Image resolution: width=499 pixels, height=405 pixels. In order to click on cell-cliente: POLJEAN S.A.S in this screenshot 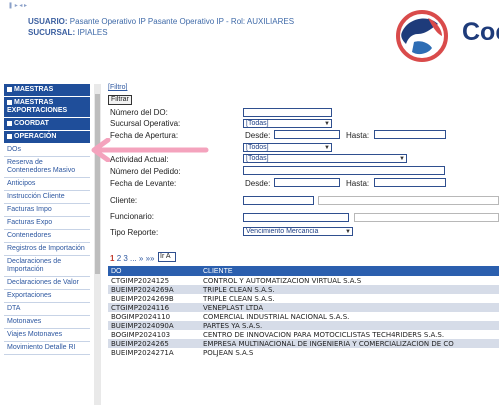, I will do `click(228, 352)`.